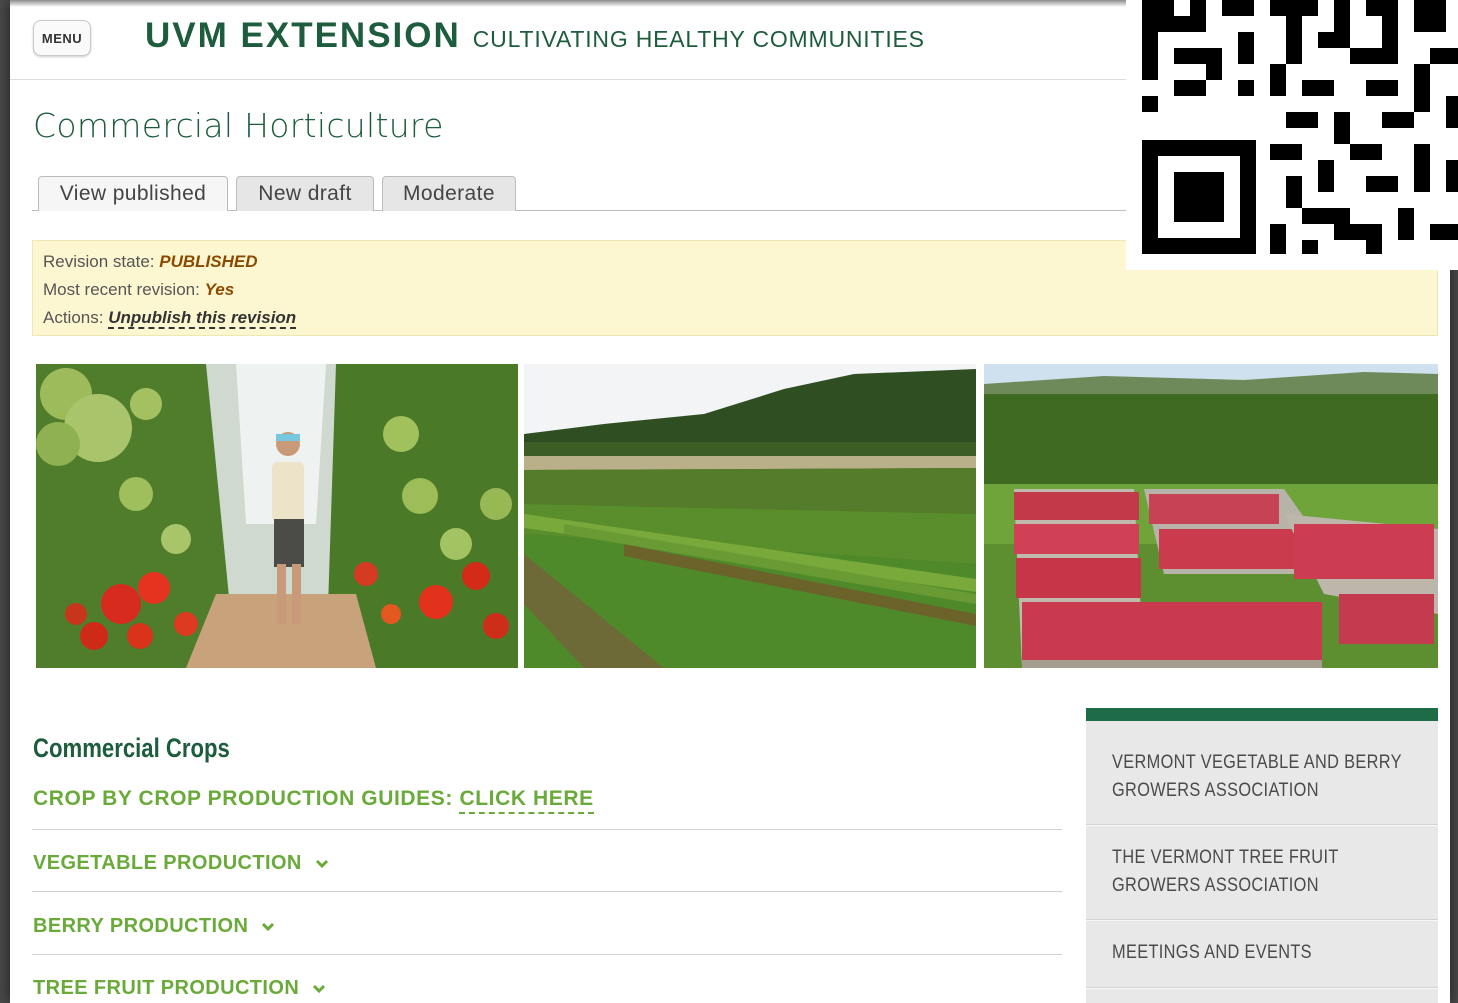  What do you see at coordinates (133, 193) in the screenshot?
I see `tab-view-published: View published` at bounding box center [133, 193].